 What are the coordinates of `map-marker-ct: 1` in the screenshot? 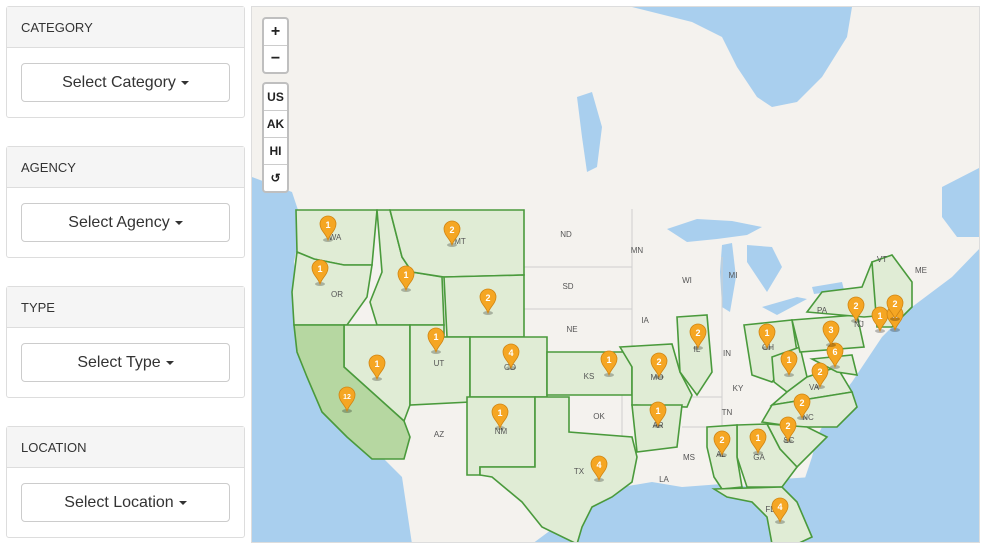 It's located at (880, 319).